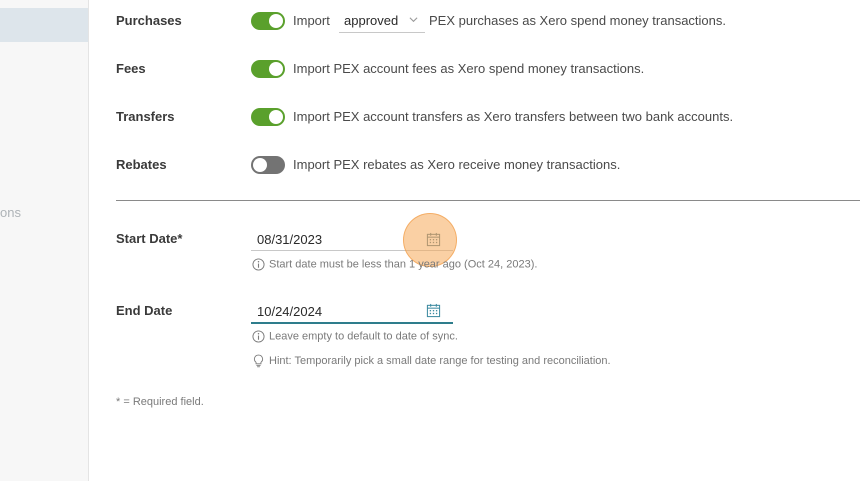 The image size is (860, 481). Describe the element at coordinates (44, 240) in the screenshot. I see `sidebar: ons` at that location.